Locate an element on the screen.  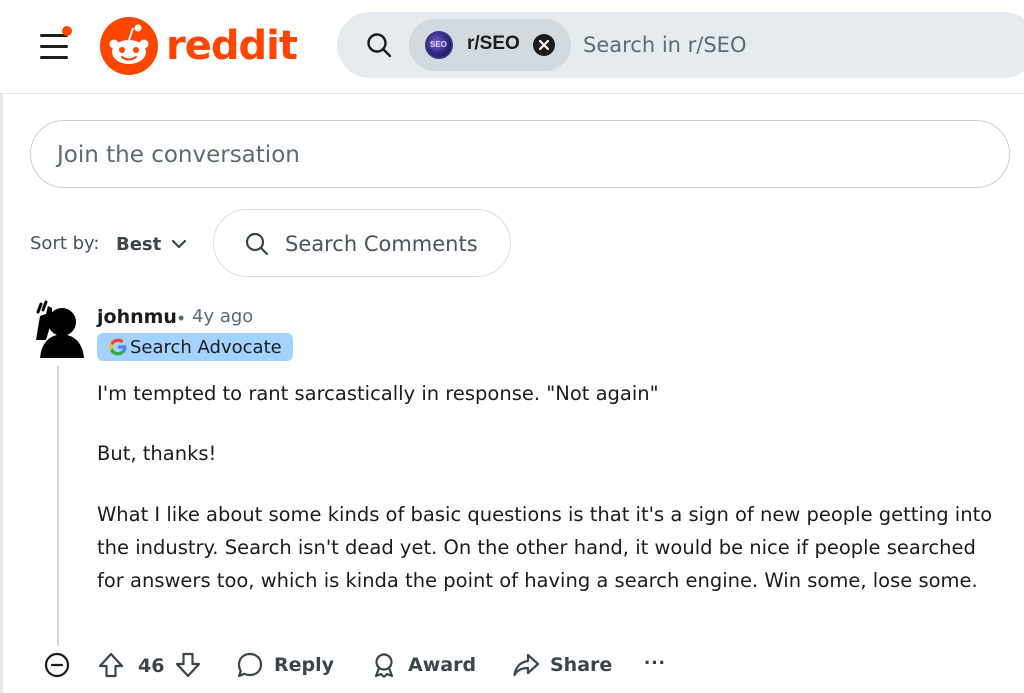
menu-button is located at coordinates (54, 46).